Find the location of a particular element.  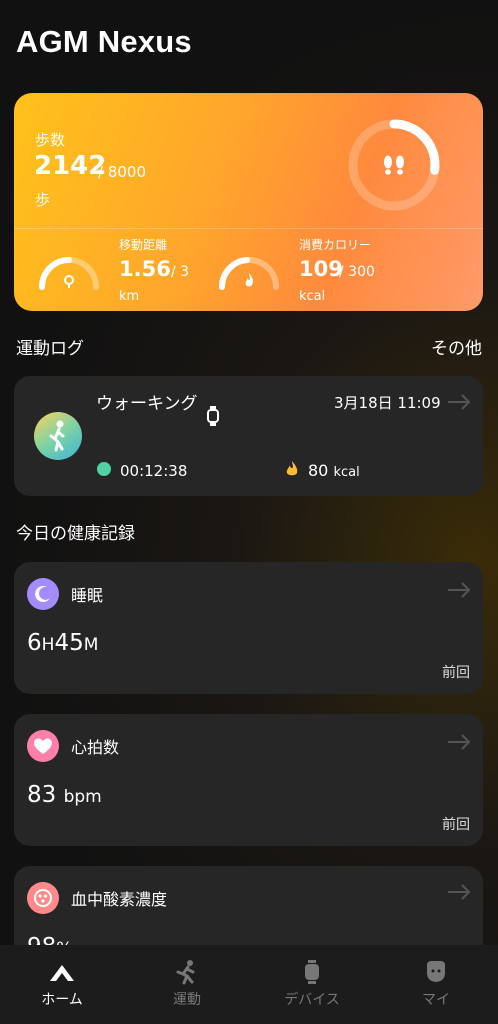

sleep-hours: 6 is located at coordinates (34, 643).